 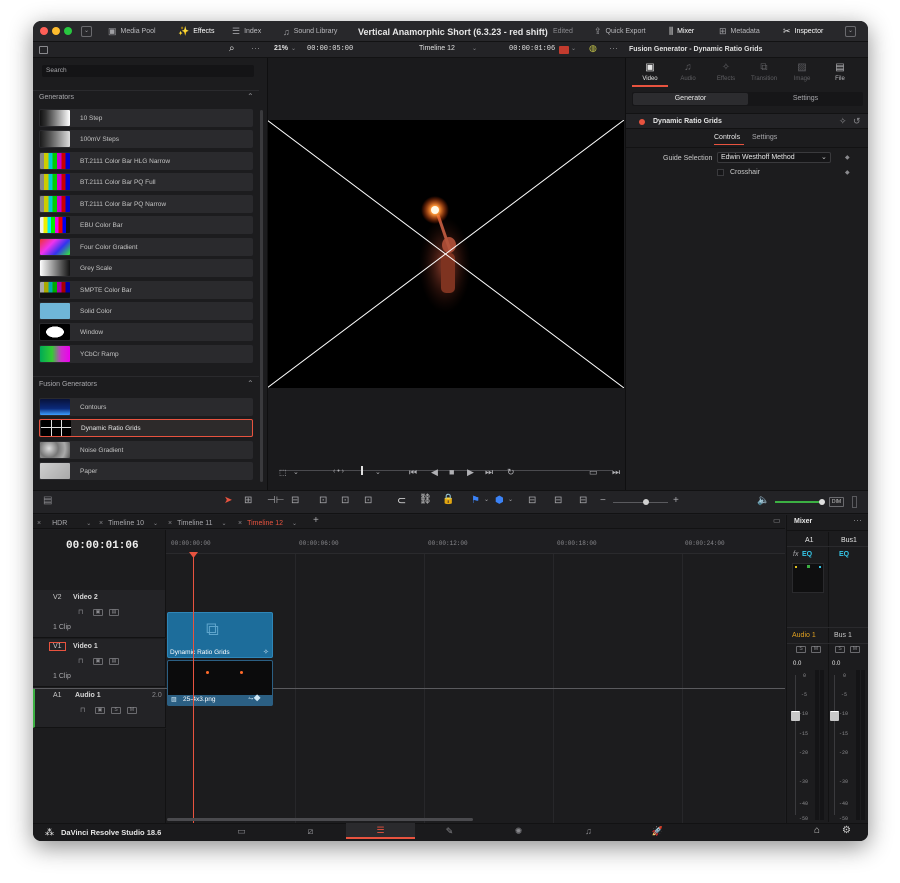 What do you see at coordinates (146, 450) in the screenshot?
I see `fusion-generator-item: Noise Gradient` at bounding box center [146, 450].